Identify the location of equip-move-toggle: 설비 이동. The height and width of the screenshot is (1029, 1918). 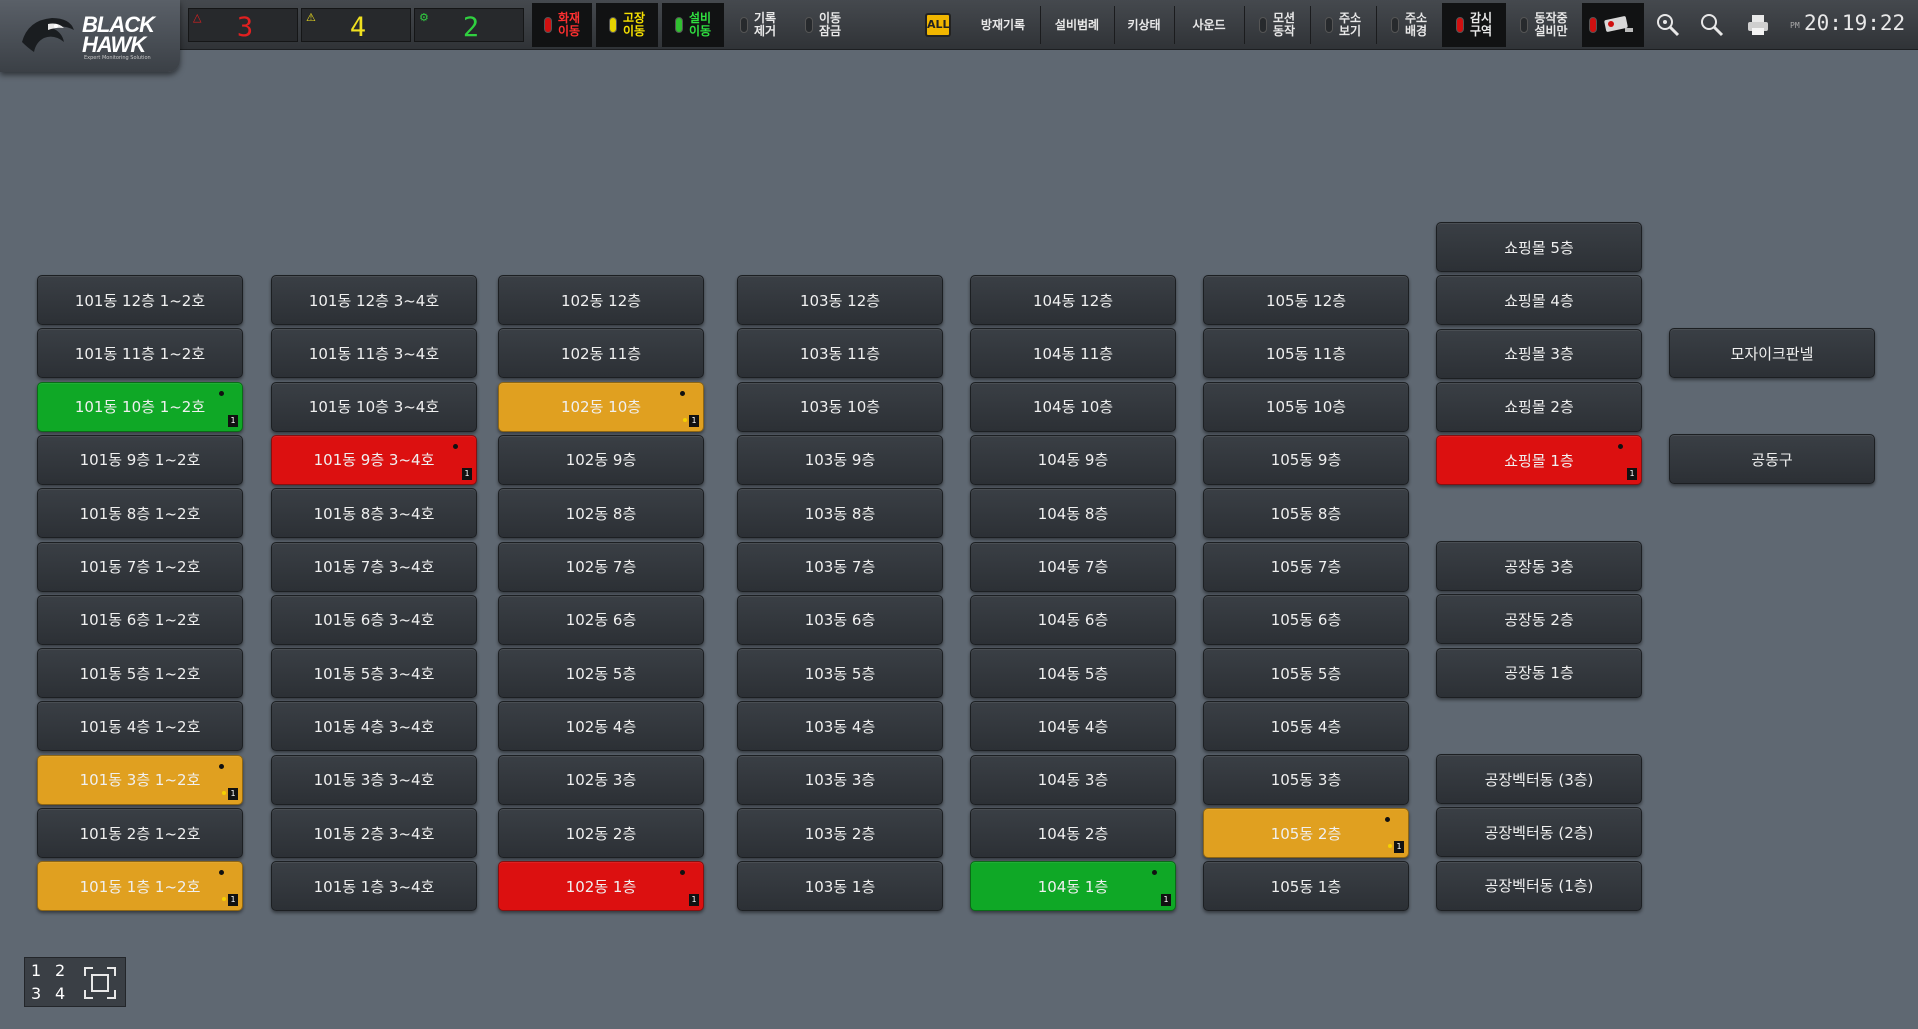
(693, 25).